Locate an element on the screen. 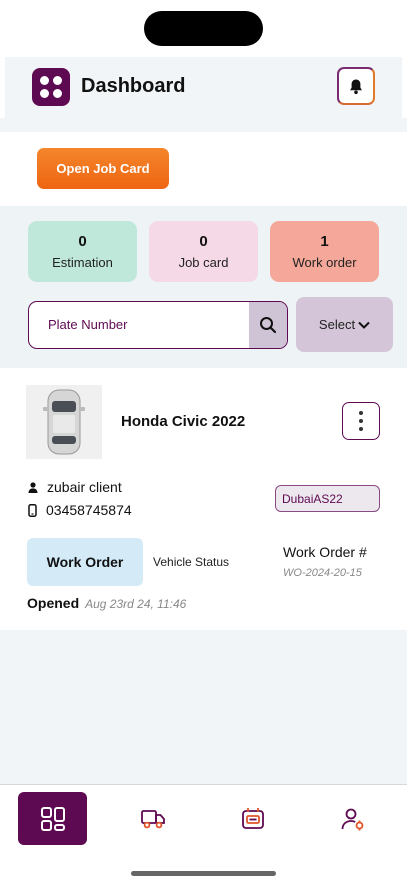 This screenshot has width=407, height=883. car-name: Honda Civic 2022 is located at coordinates (183, 421).